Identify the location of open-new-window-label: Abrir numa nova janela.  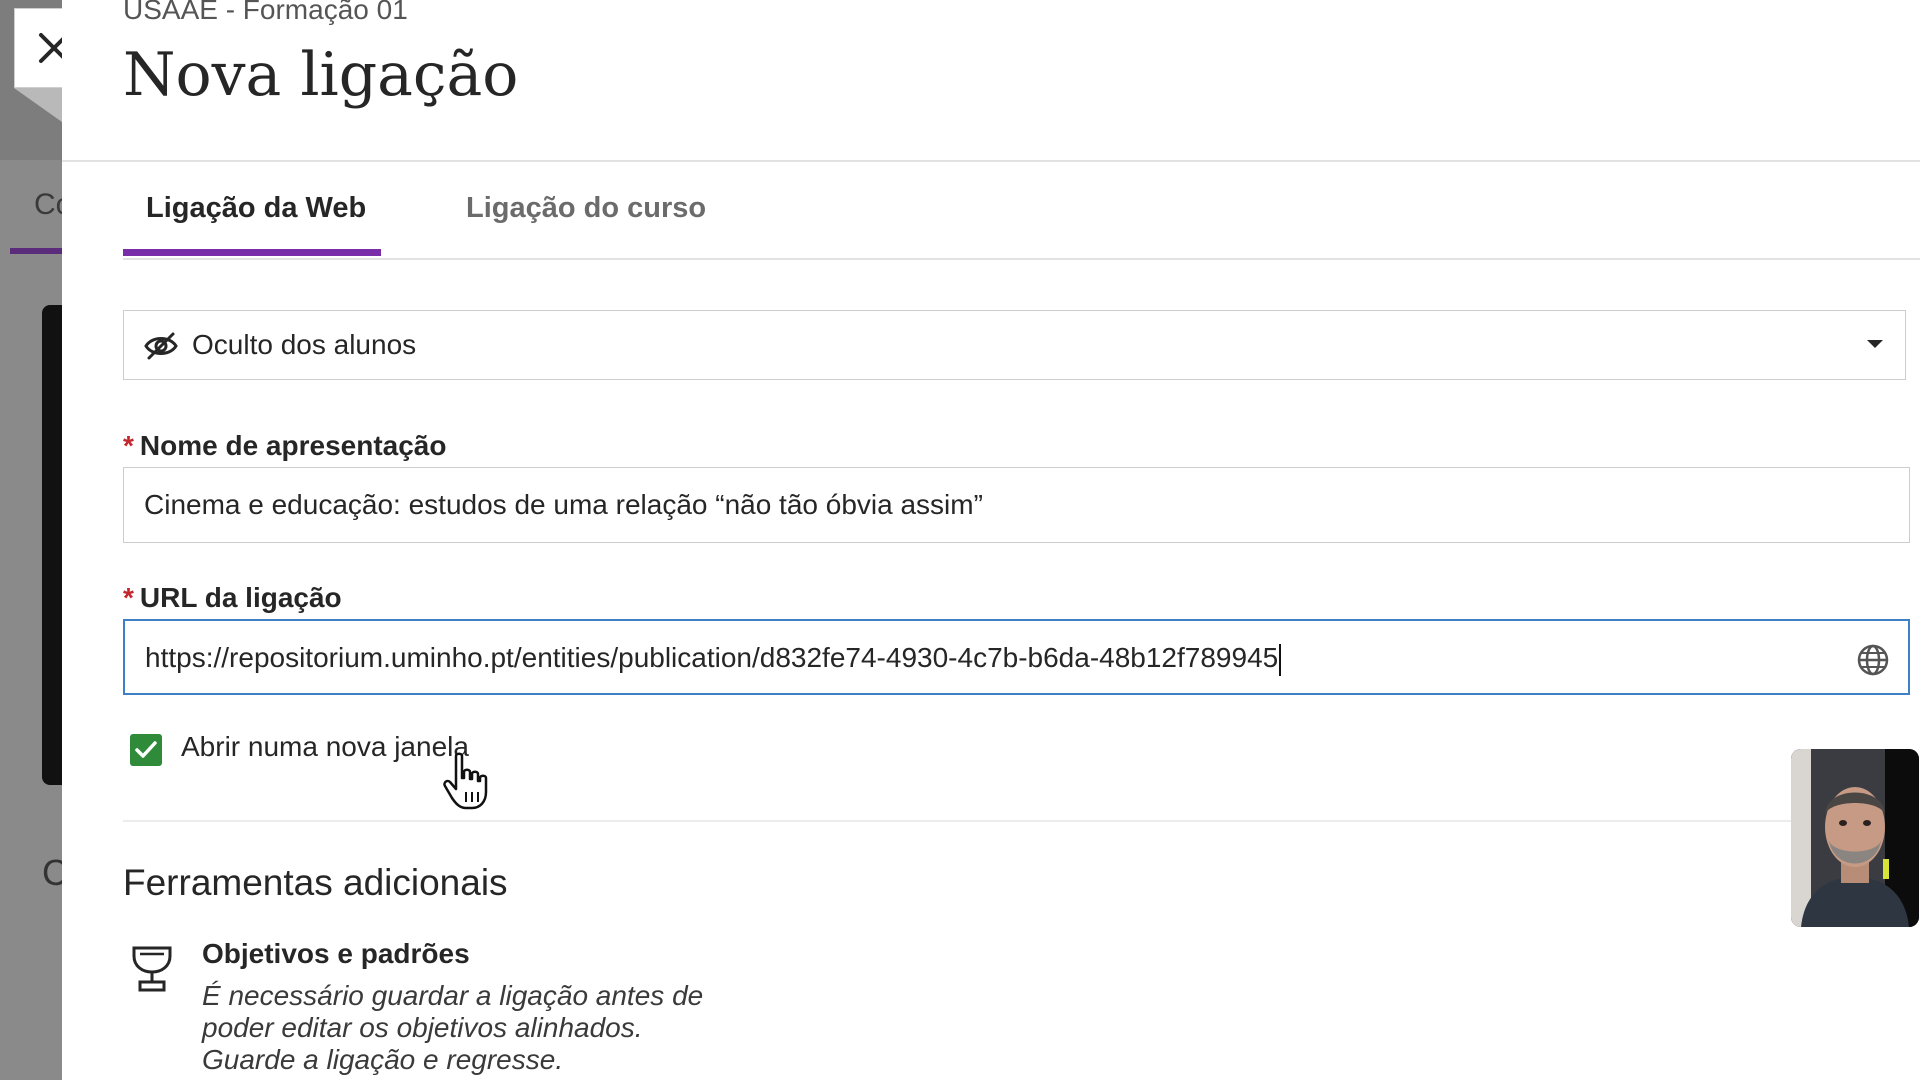
(325, 747).